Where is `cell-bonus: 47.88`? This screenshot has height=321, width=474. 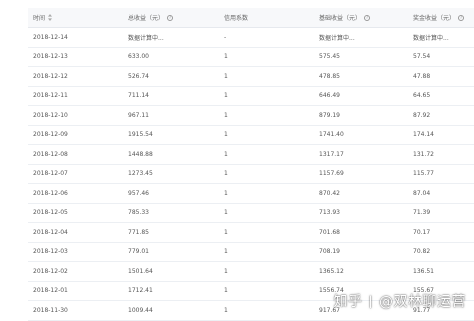 cell-bonus: 47.88 is located at coordinates (422, 76).